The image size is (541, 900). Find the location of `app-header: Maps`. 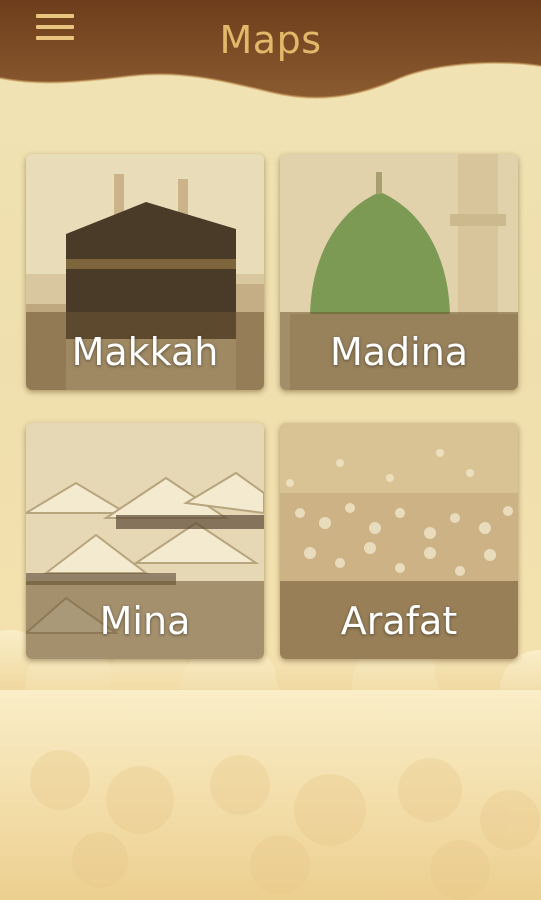

app-header: Maps is located at coordinates (270, 60).